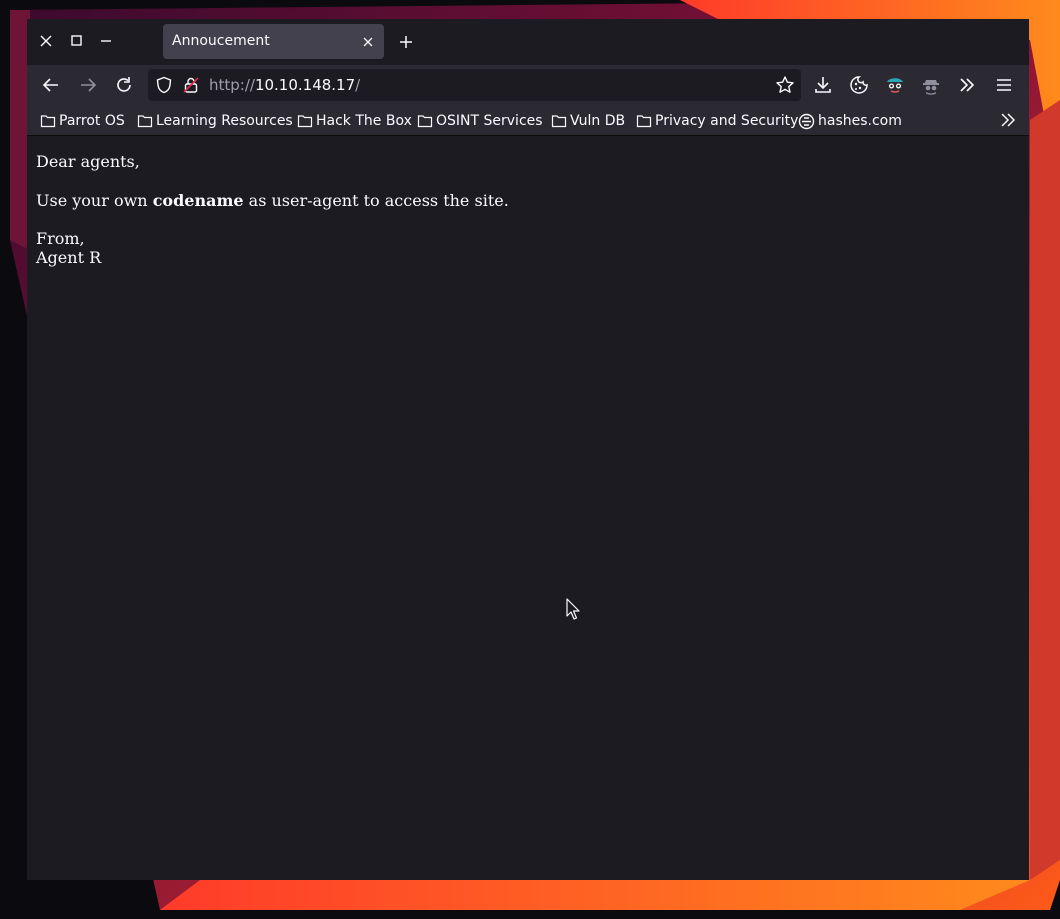  What do you see at coordinates (474, 85) in the screenshot?
I see `url-bar: http://10.10.148.17/` at bounding box center [474, 85].